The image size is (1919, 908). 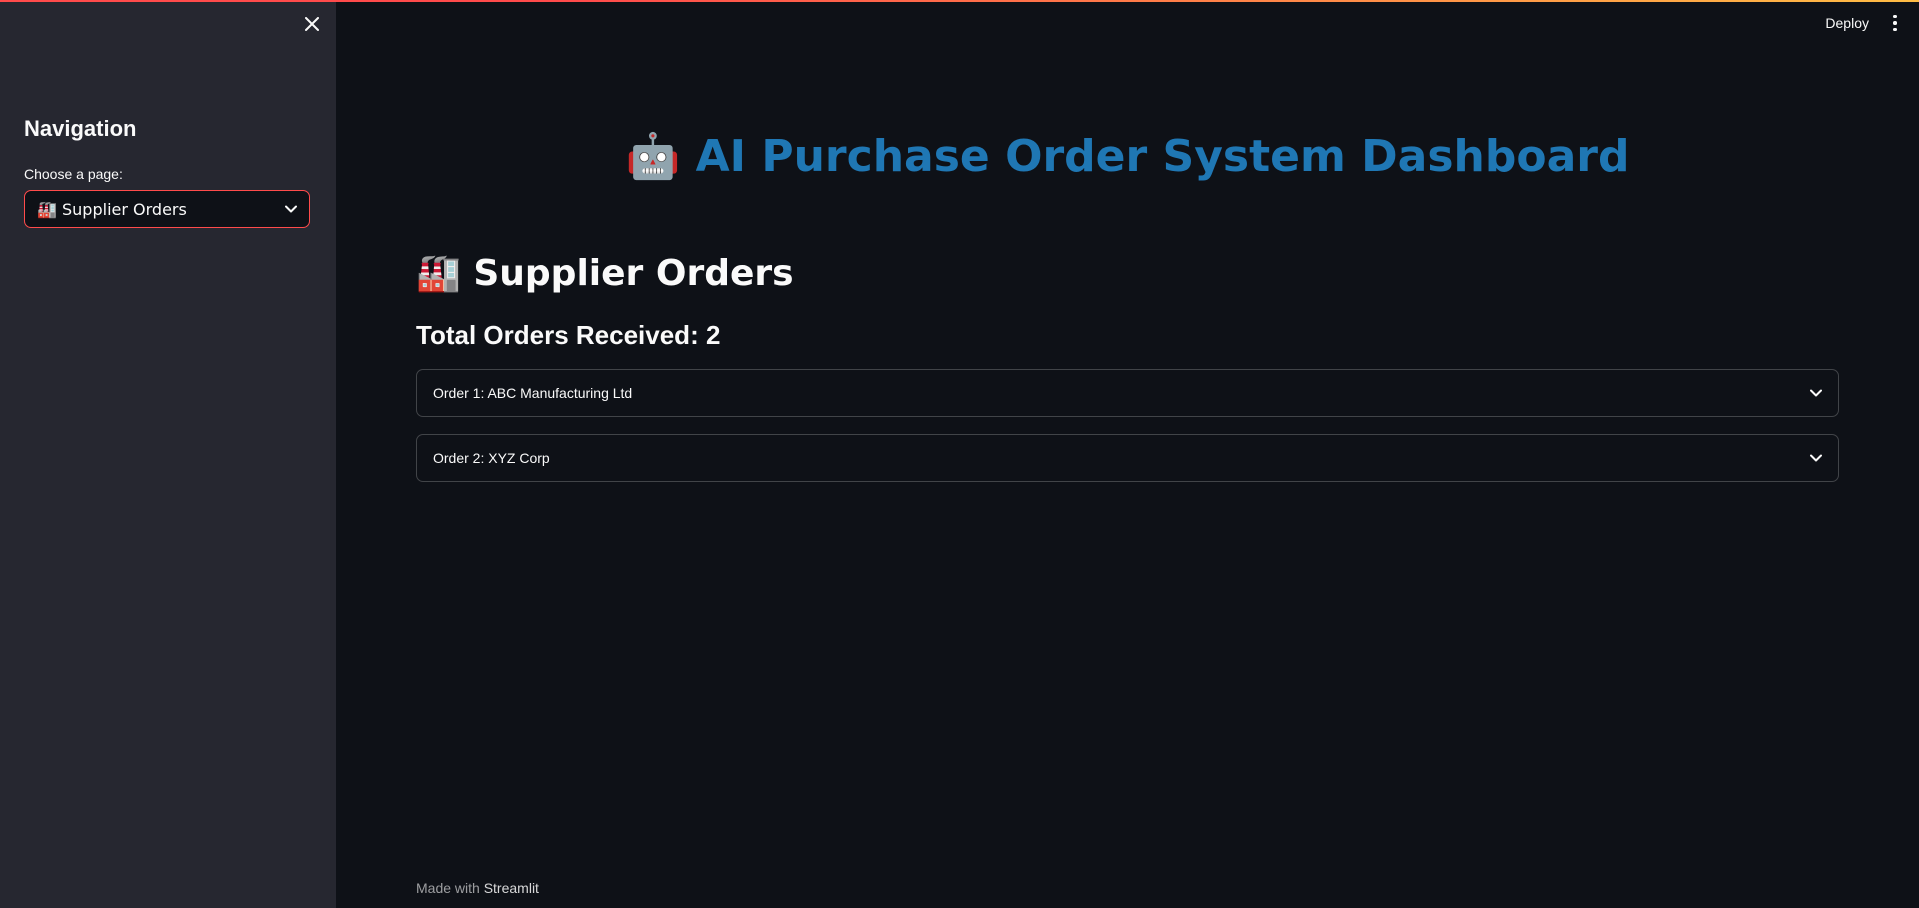 I want to click on sidebar-heading: Navigation, so click(x=80, y=128).